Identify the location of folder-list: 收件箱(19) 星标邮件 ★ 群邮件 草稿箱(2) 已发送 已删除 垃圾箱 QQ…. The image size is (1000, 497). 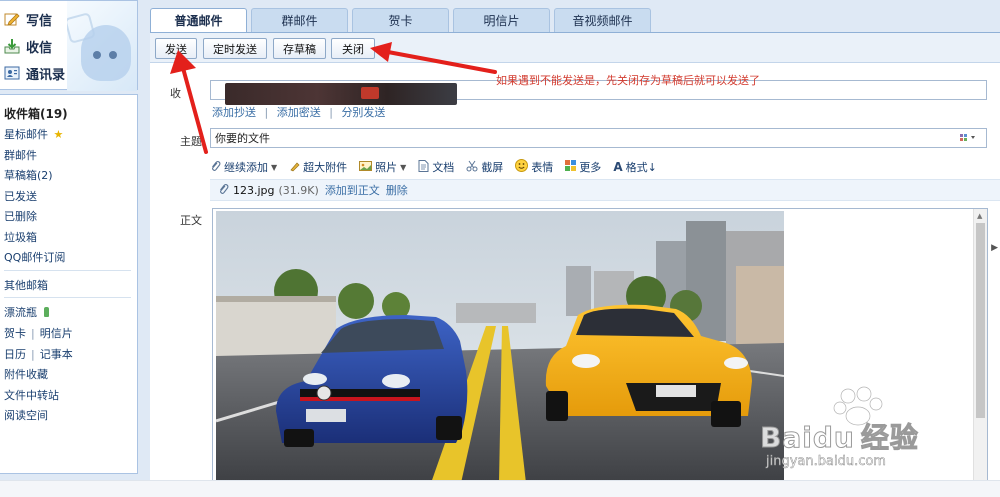
(69, 284).